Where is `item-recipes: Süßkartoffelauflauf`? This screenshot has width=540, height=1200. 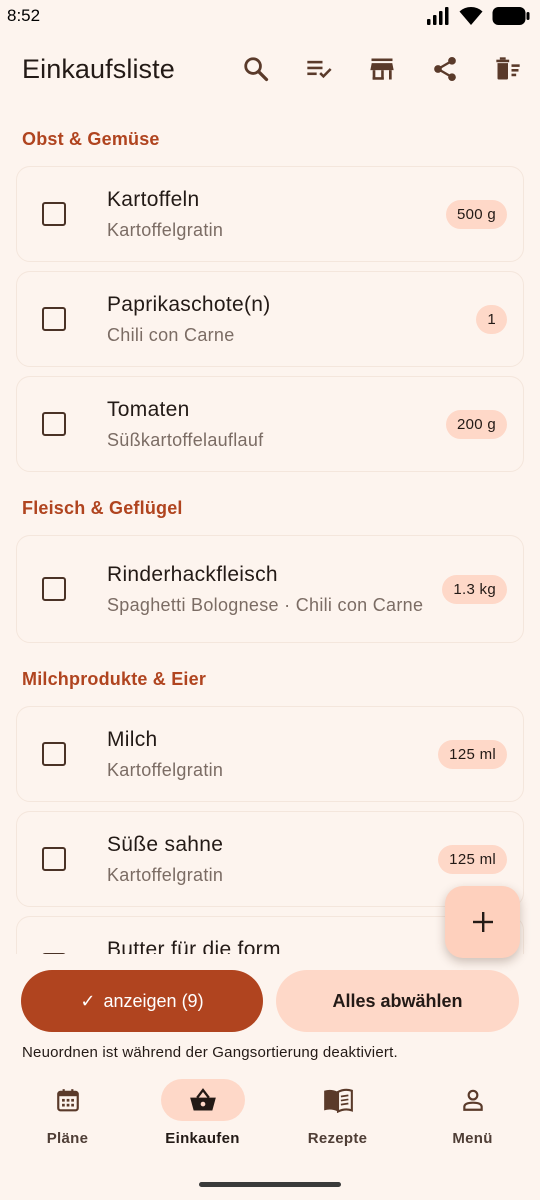 item-recipes: Süßkartoffelauflauf is located at coordinates (185, 439).